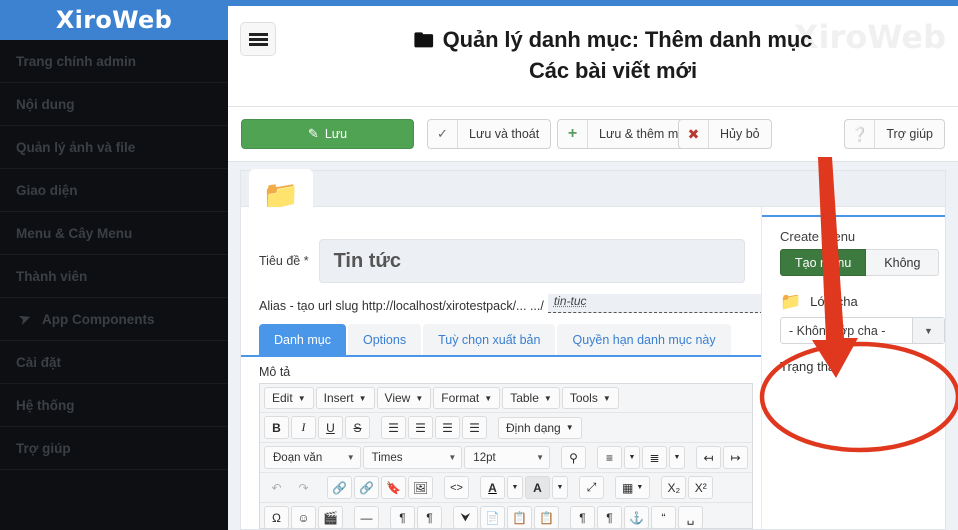 The image size is (958, 530). What do you see at coordinates (114, 61) in the screenshot?
I see `sidebar-item-0: Trang chính admin` at bounding box center [114, 61].